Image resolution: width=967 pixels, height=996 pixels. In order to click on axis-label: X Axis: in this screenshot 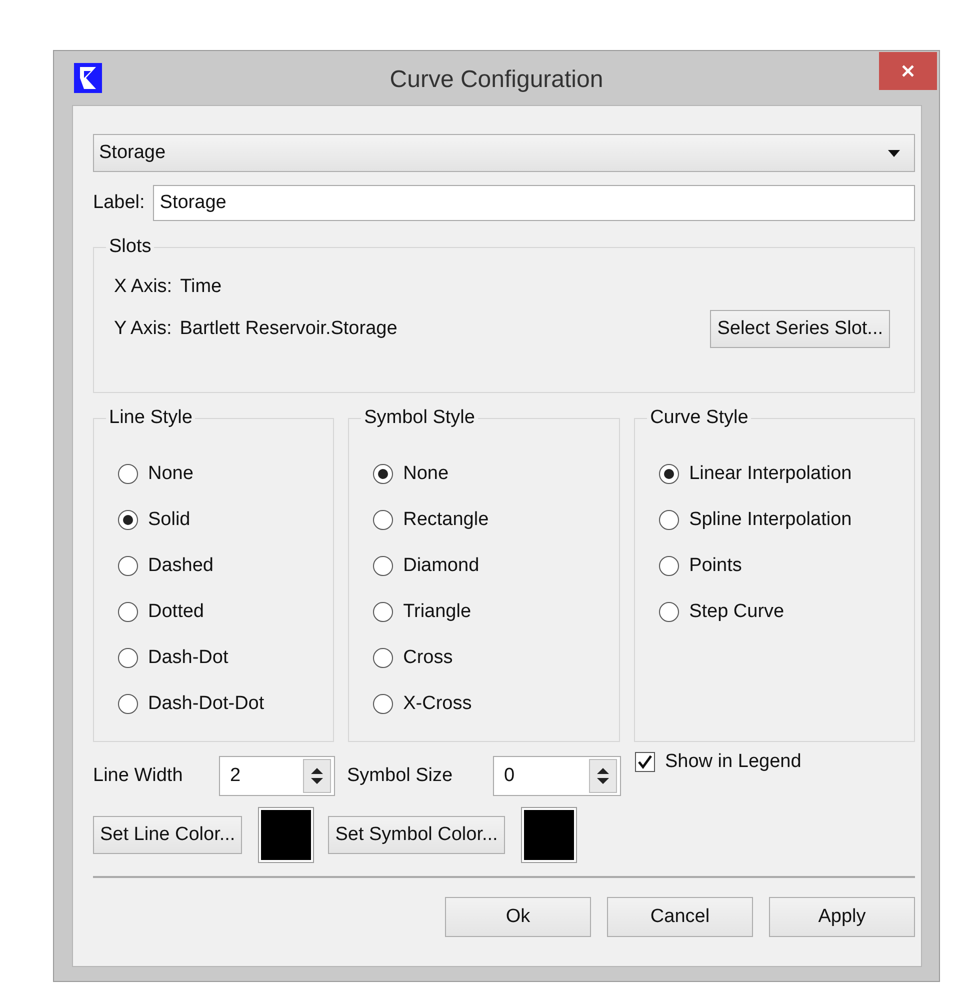, I will do `click(143, 287)`.